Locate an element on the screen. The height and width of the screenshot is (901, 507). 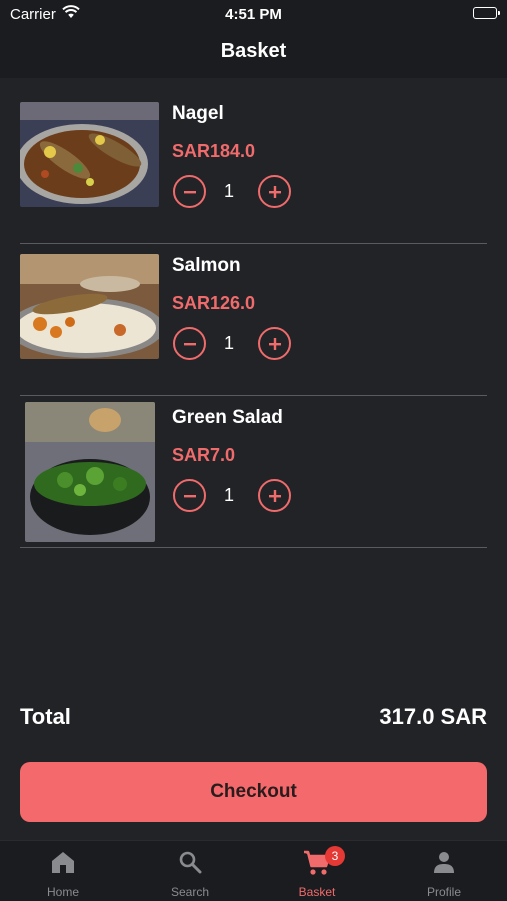
tab-label: Profile is located at coordinates (443, 892).